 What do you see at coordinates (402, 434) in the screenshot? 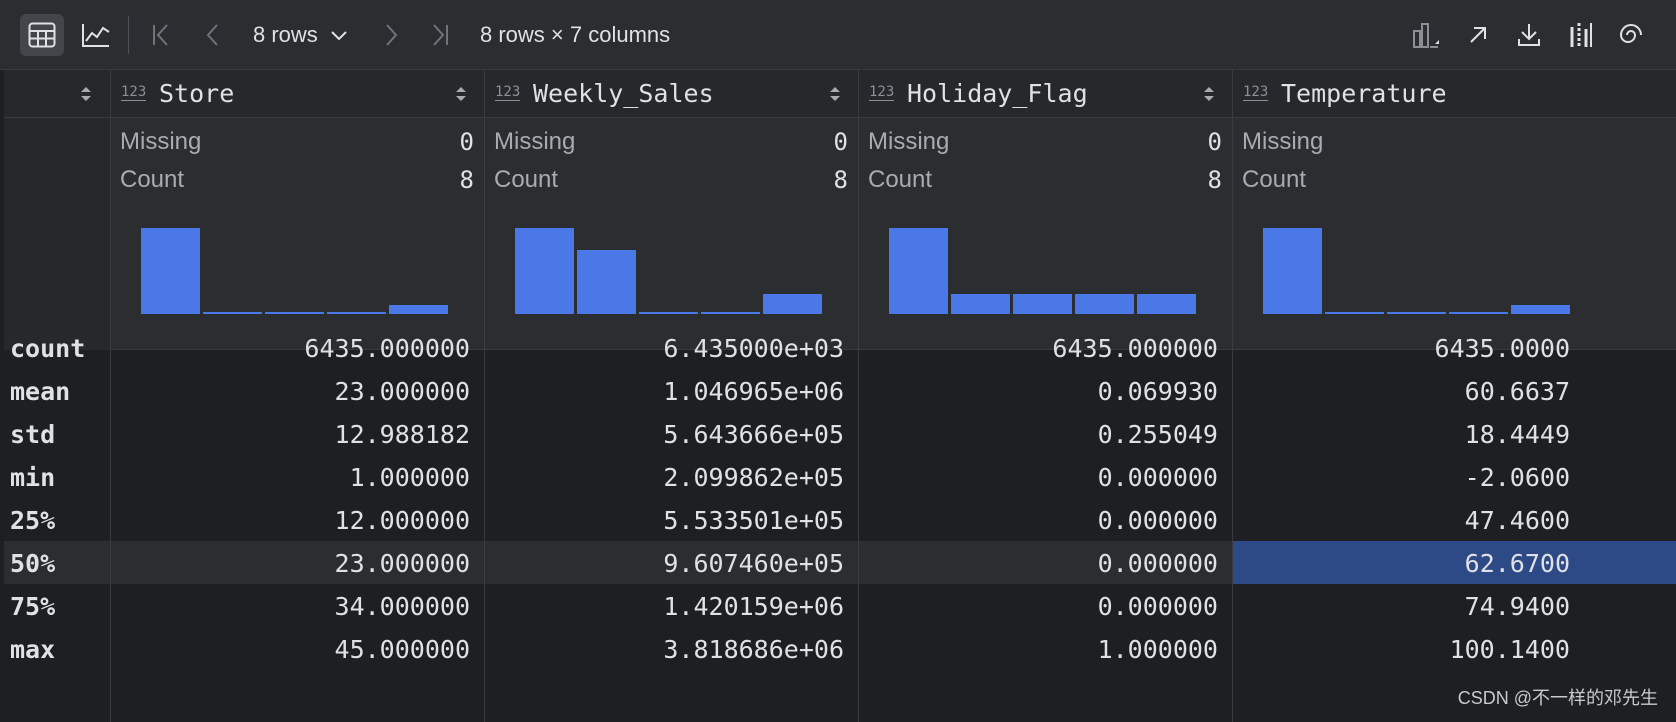
I see `table-cell: 12.988182` at bounding box center [402, 434].